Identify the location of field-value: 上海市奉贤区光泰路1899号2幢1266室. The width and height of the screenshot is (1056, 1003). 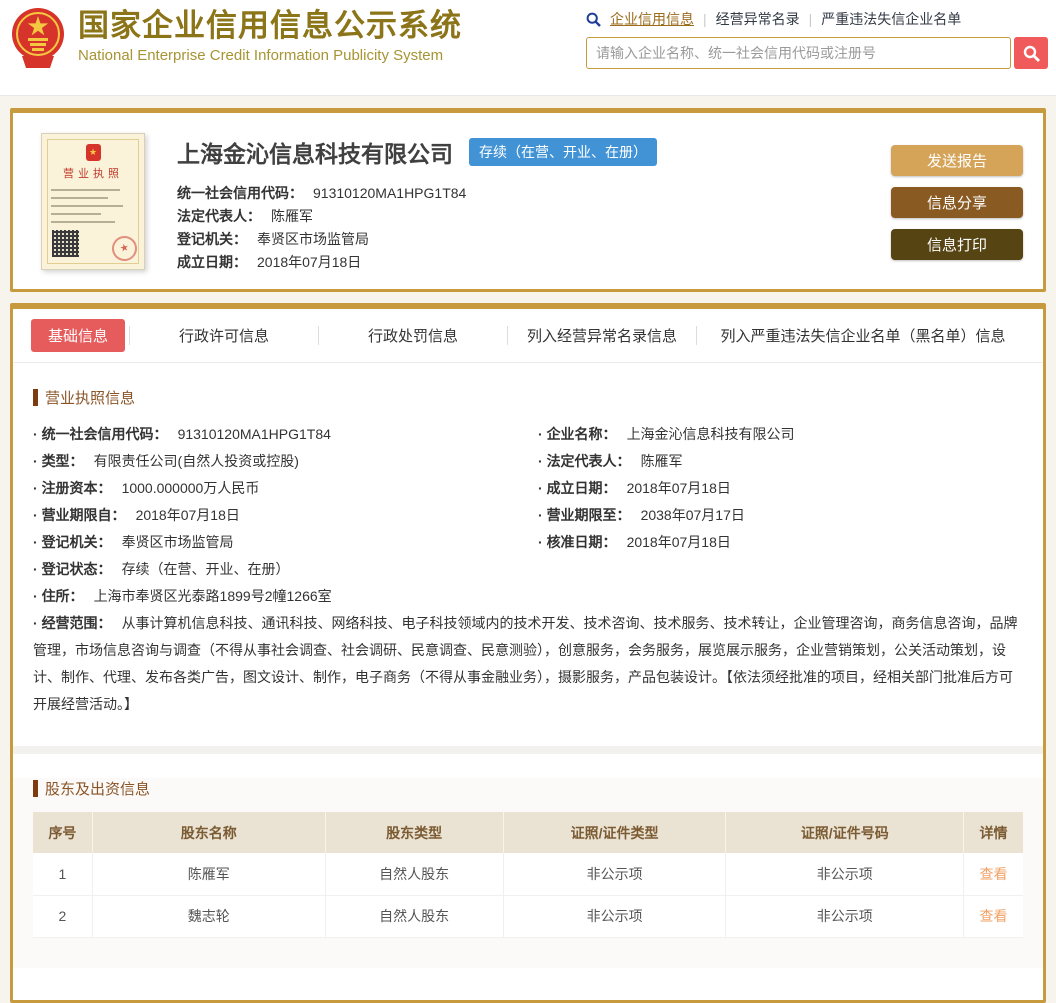
(212, 596).